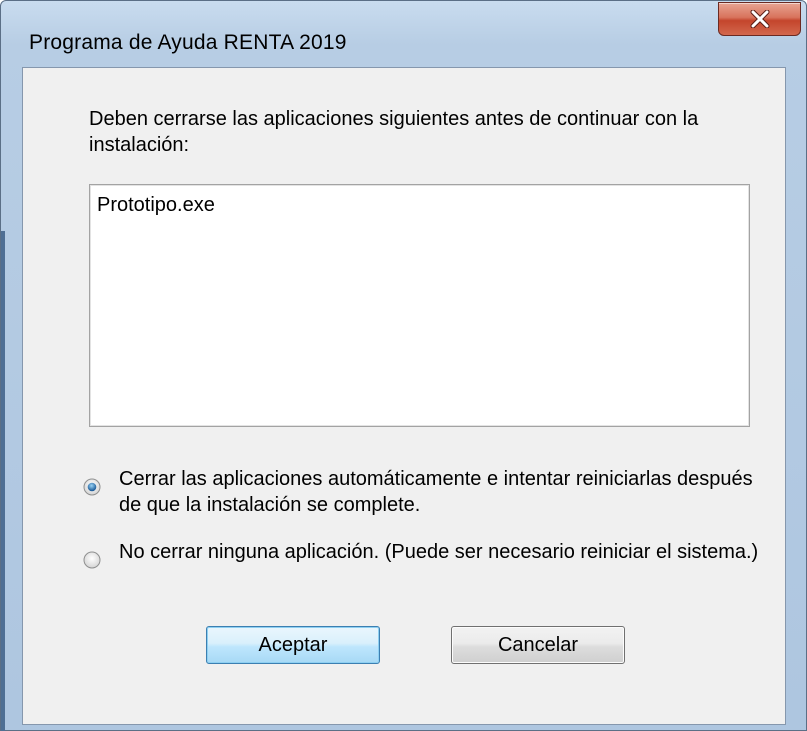 The height and width of the screenshot is (731, 807). I want to click on close-button, so click(759, 19).